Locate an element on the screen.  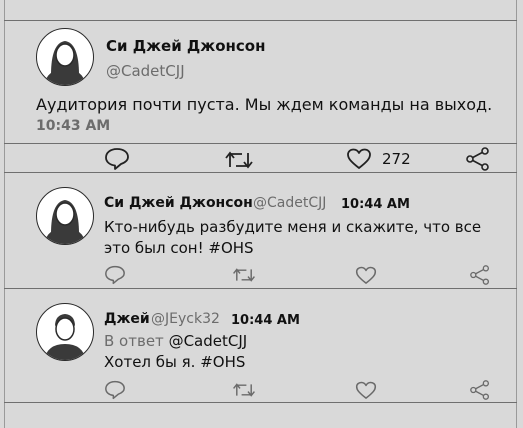
tweet2-timestamp: 10:44 AM is located at coordinates (375, 204).